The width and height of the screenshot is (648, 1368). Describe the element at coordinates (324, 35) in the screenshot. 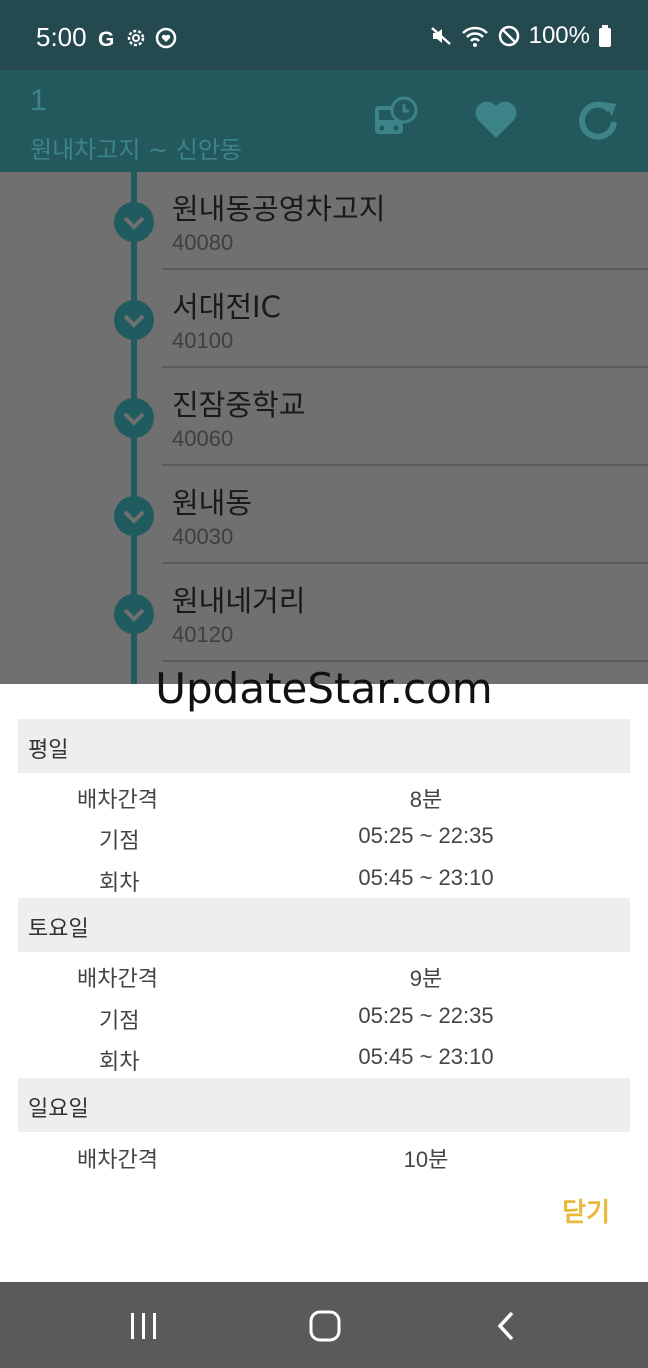

I see `status-bar: 5:00 G 100%` at that location.